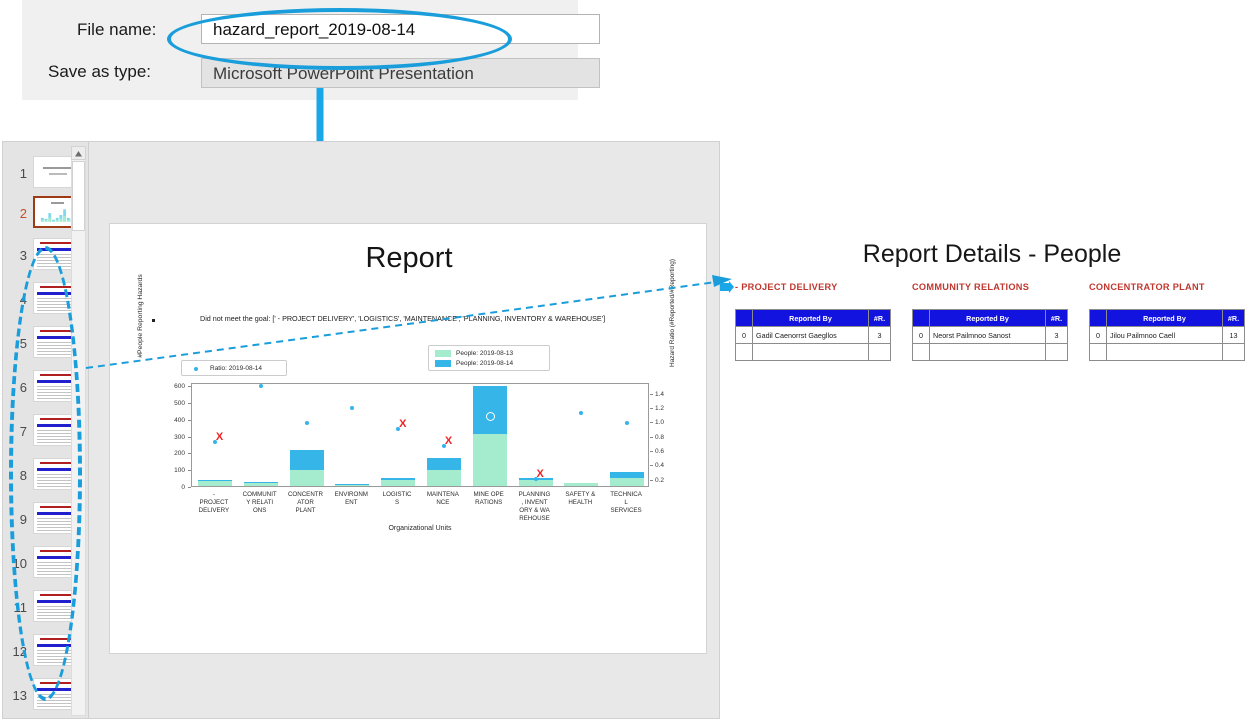 The width and height of the screenshot is (1259, 724). I want to click on chart-plot-area: X X X X, so click(420, 435).